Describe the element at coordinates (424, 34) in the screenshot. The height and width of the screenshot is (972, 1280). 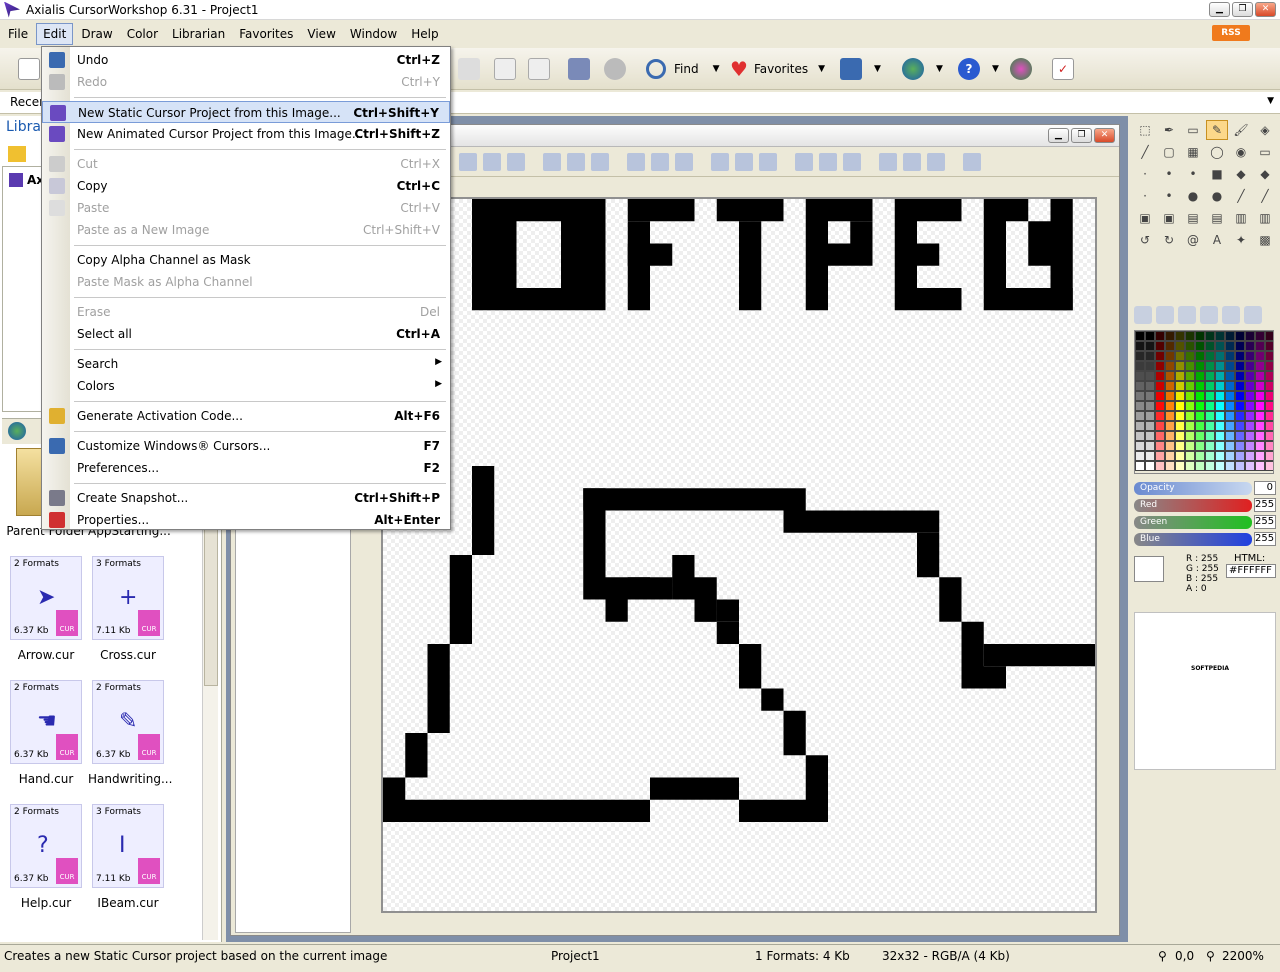
I see `menu-help: Help` at that location.